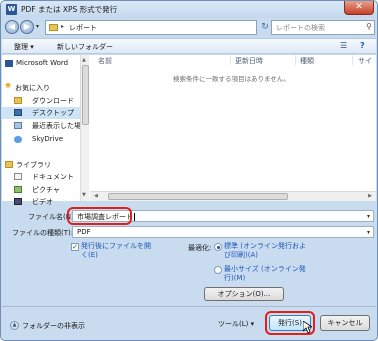  I want to click on sidebar-item-microsoft-word: Microsoft Word, so click(41, 64).